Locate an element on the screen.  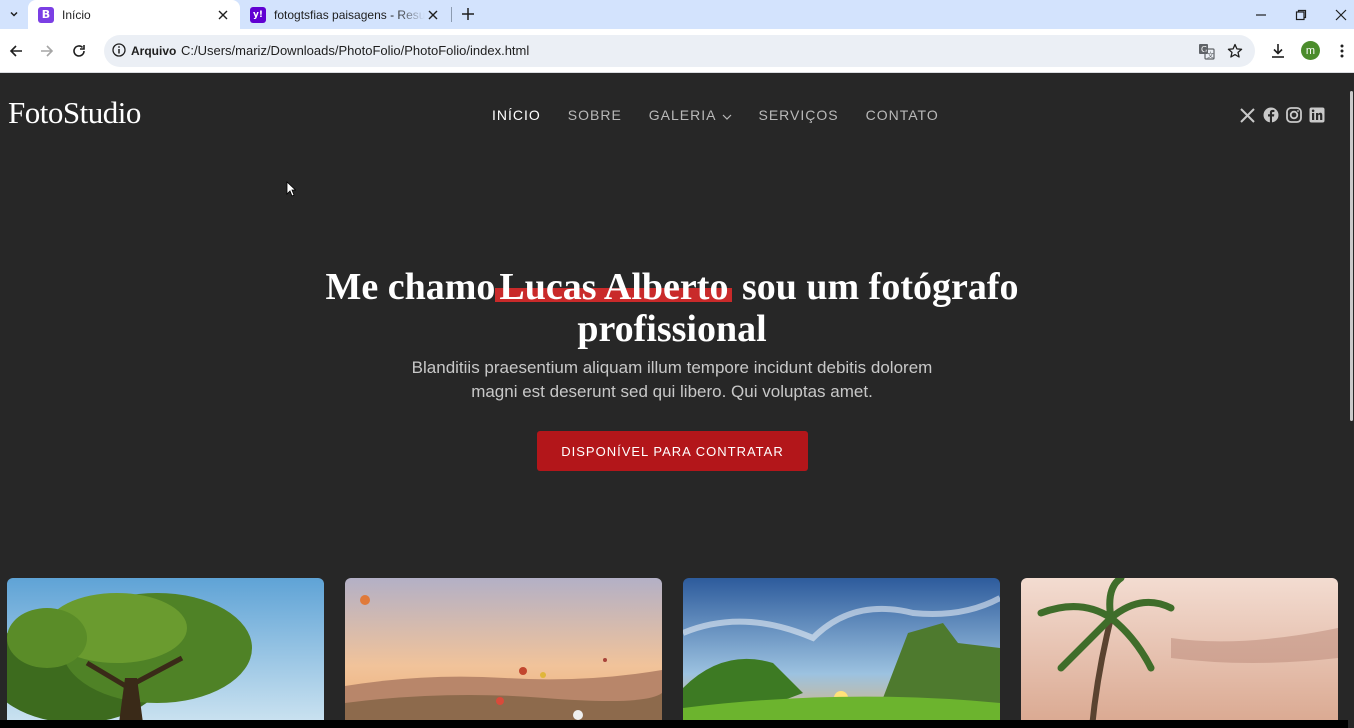
tab-separator is located at coordinates (451, 14).